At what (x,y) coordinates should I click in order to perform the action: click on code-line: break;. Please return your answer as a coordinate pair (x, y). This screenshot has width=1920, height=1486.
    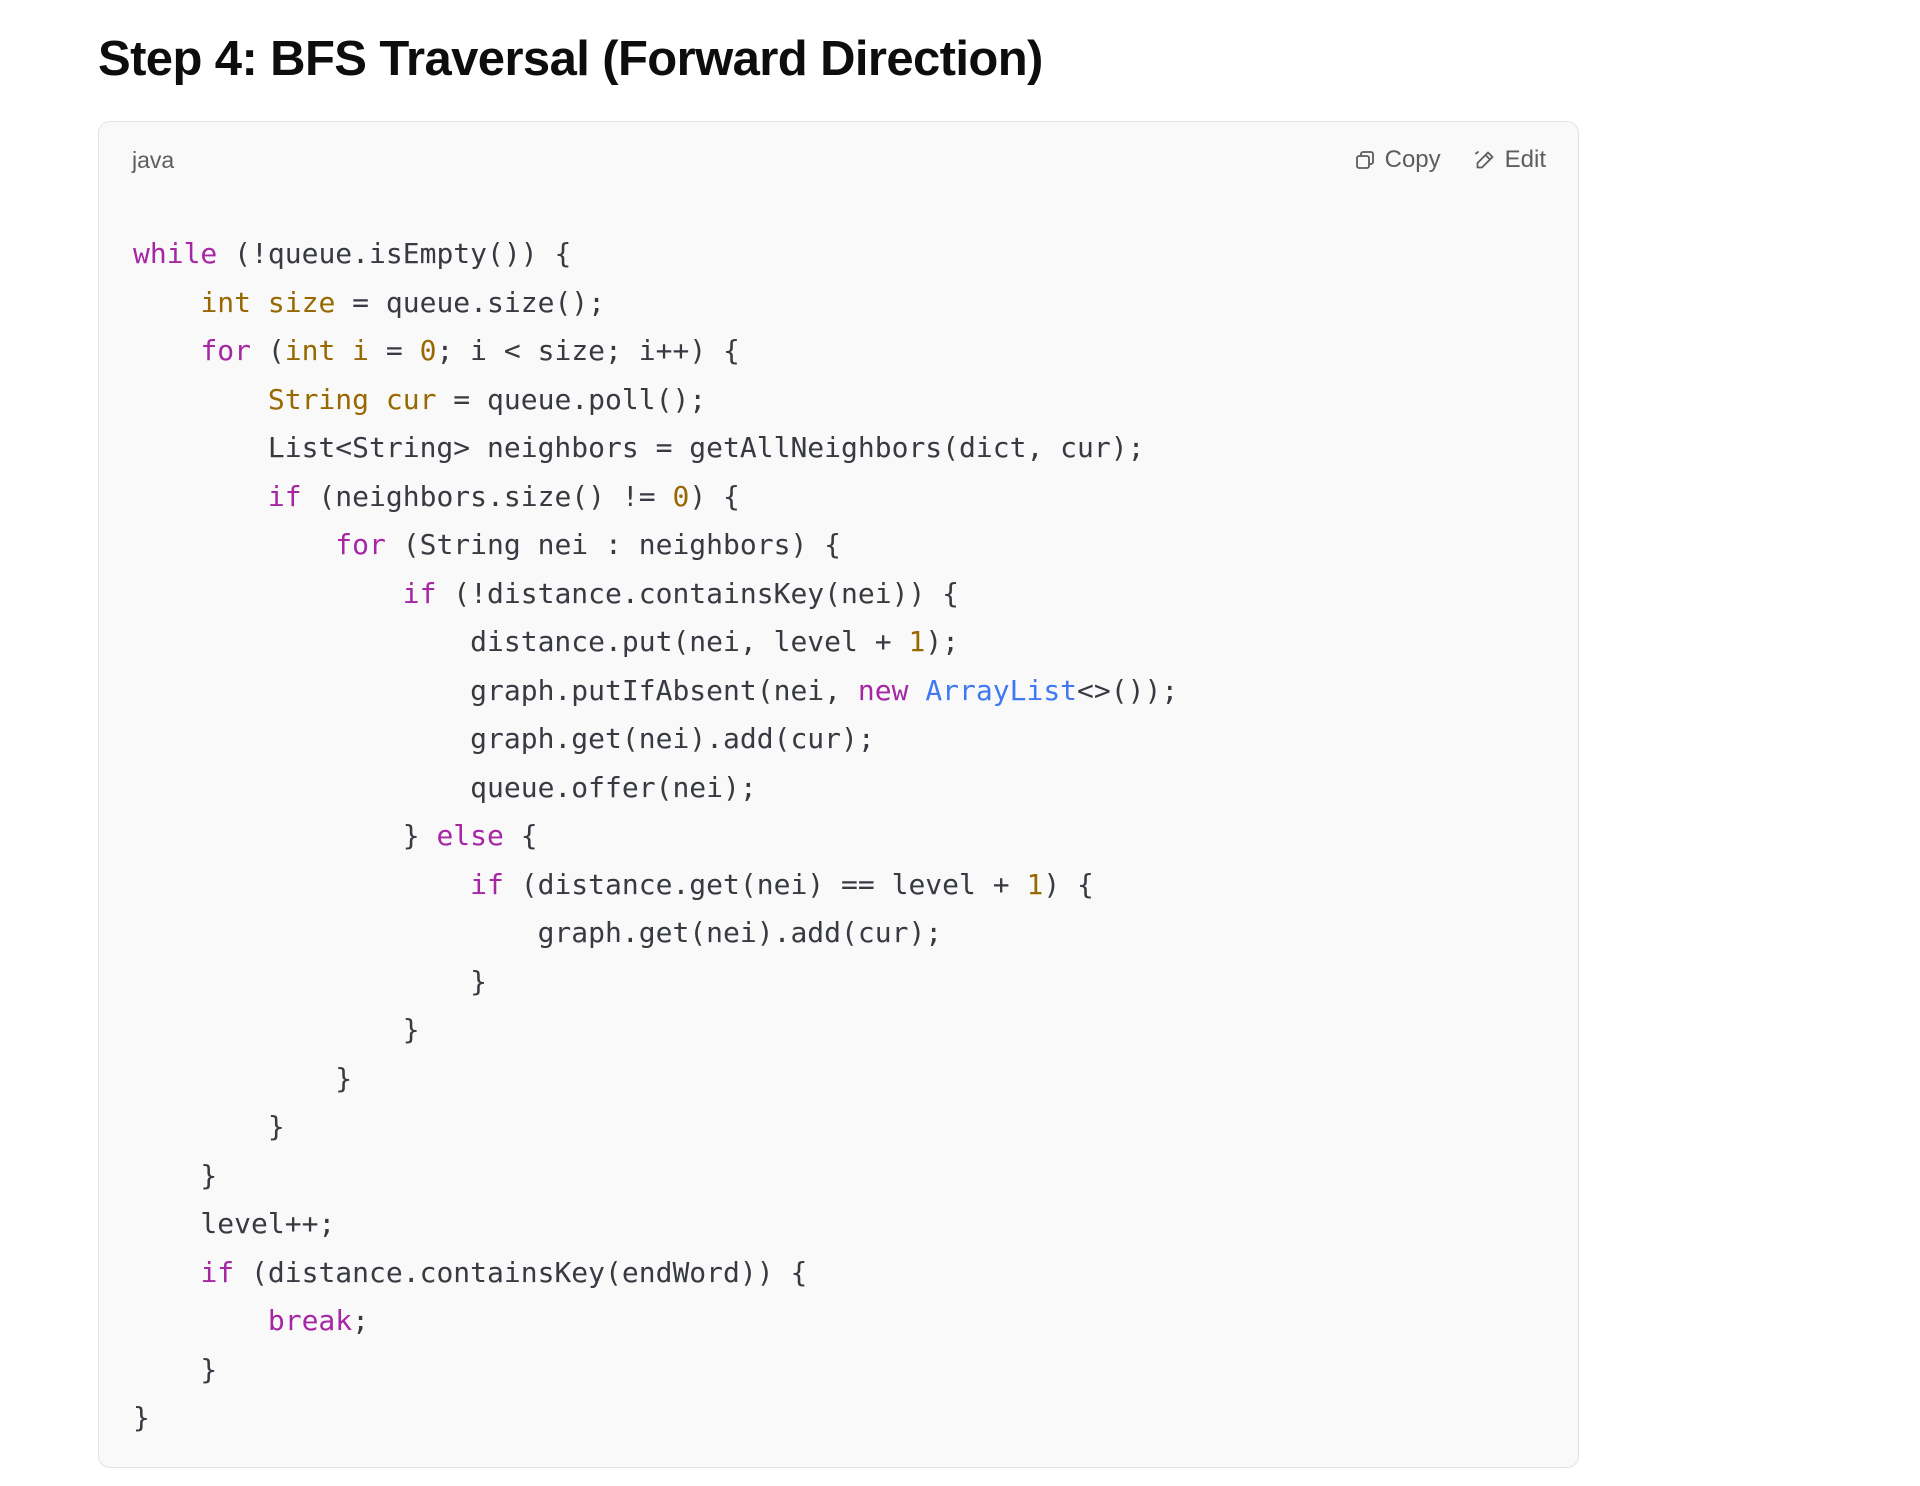
    Looking at the image, I should click on (845, 1321).